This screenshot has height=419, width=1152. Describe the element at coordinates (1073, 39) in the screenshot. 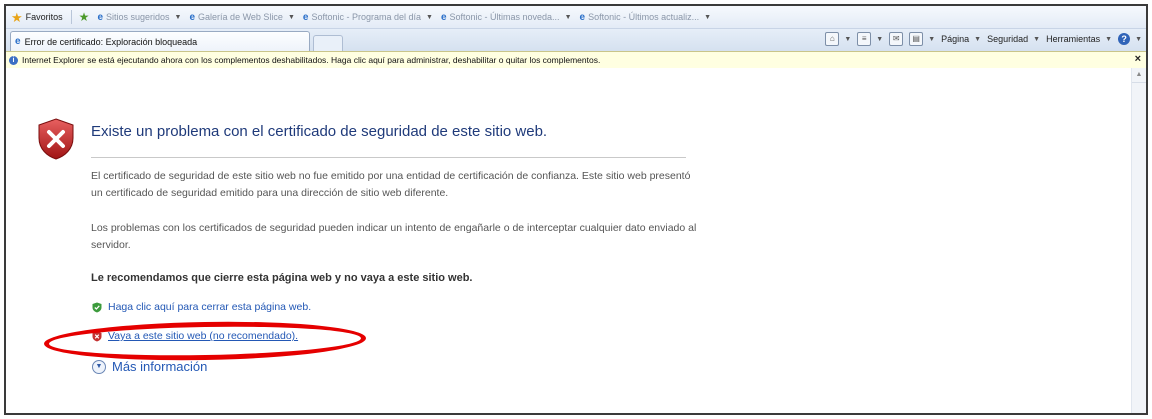

I see `tools-menu-label: Herramientas` at that location.